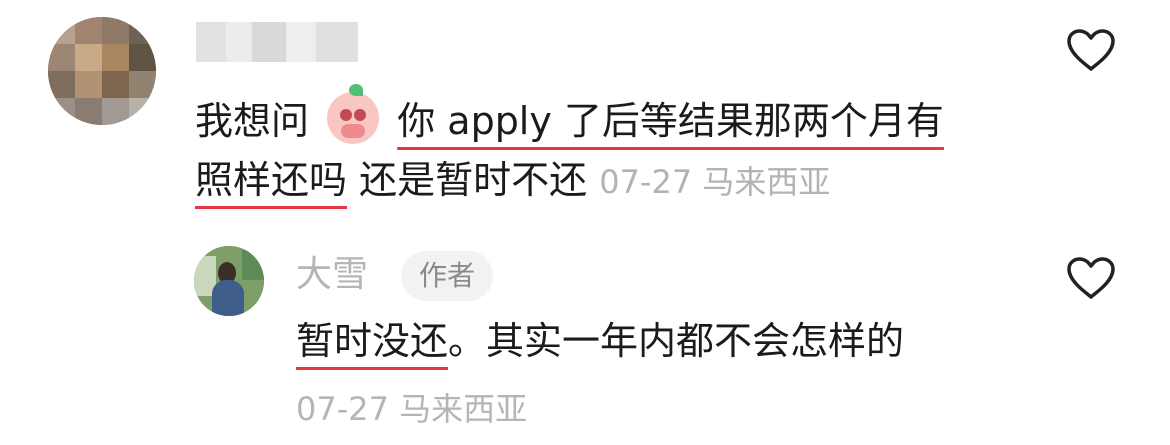  Describe the element at coordinates (676, 341) in the screenshot. I see `reply-text-rest: 。其实一年内都不会怎样的` at that location.